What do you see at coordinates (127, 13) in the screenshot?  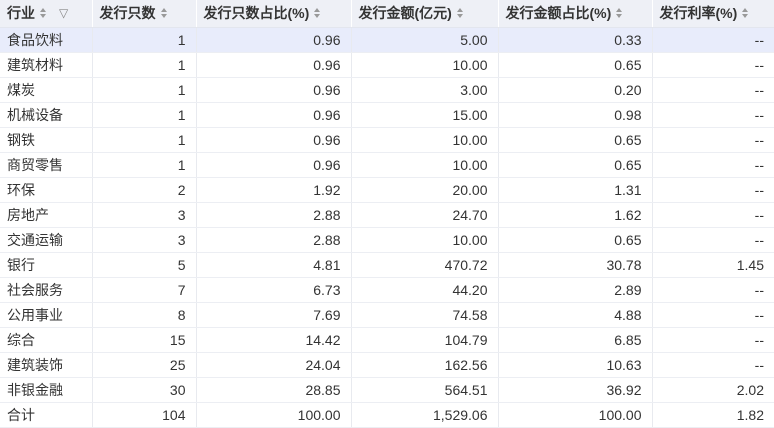 I see `column-header-label: 发行只数` at bounding box center [127, 13].